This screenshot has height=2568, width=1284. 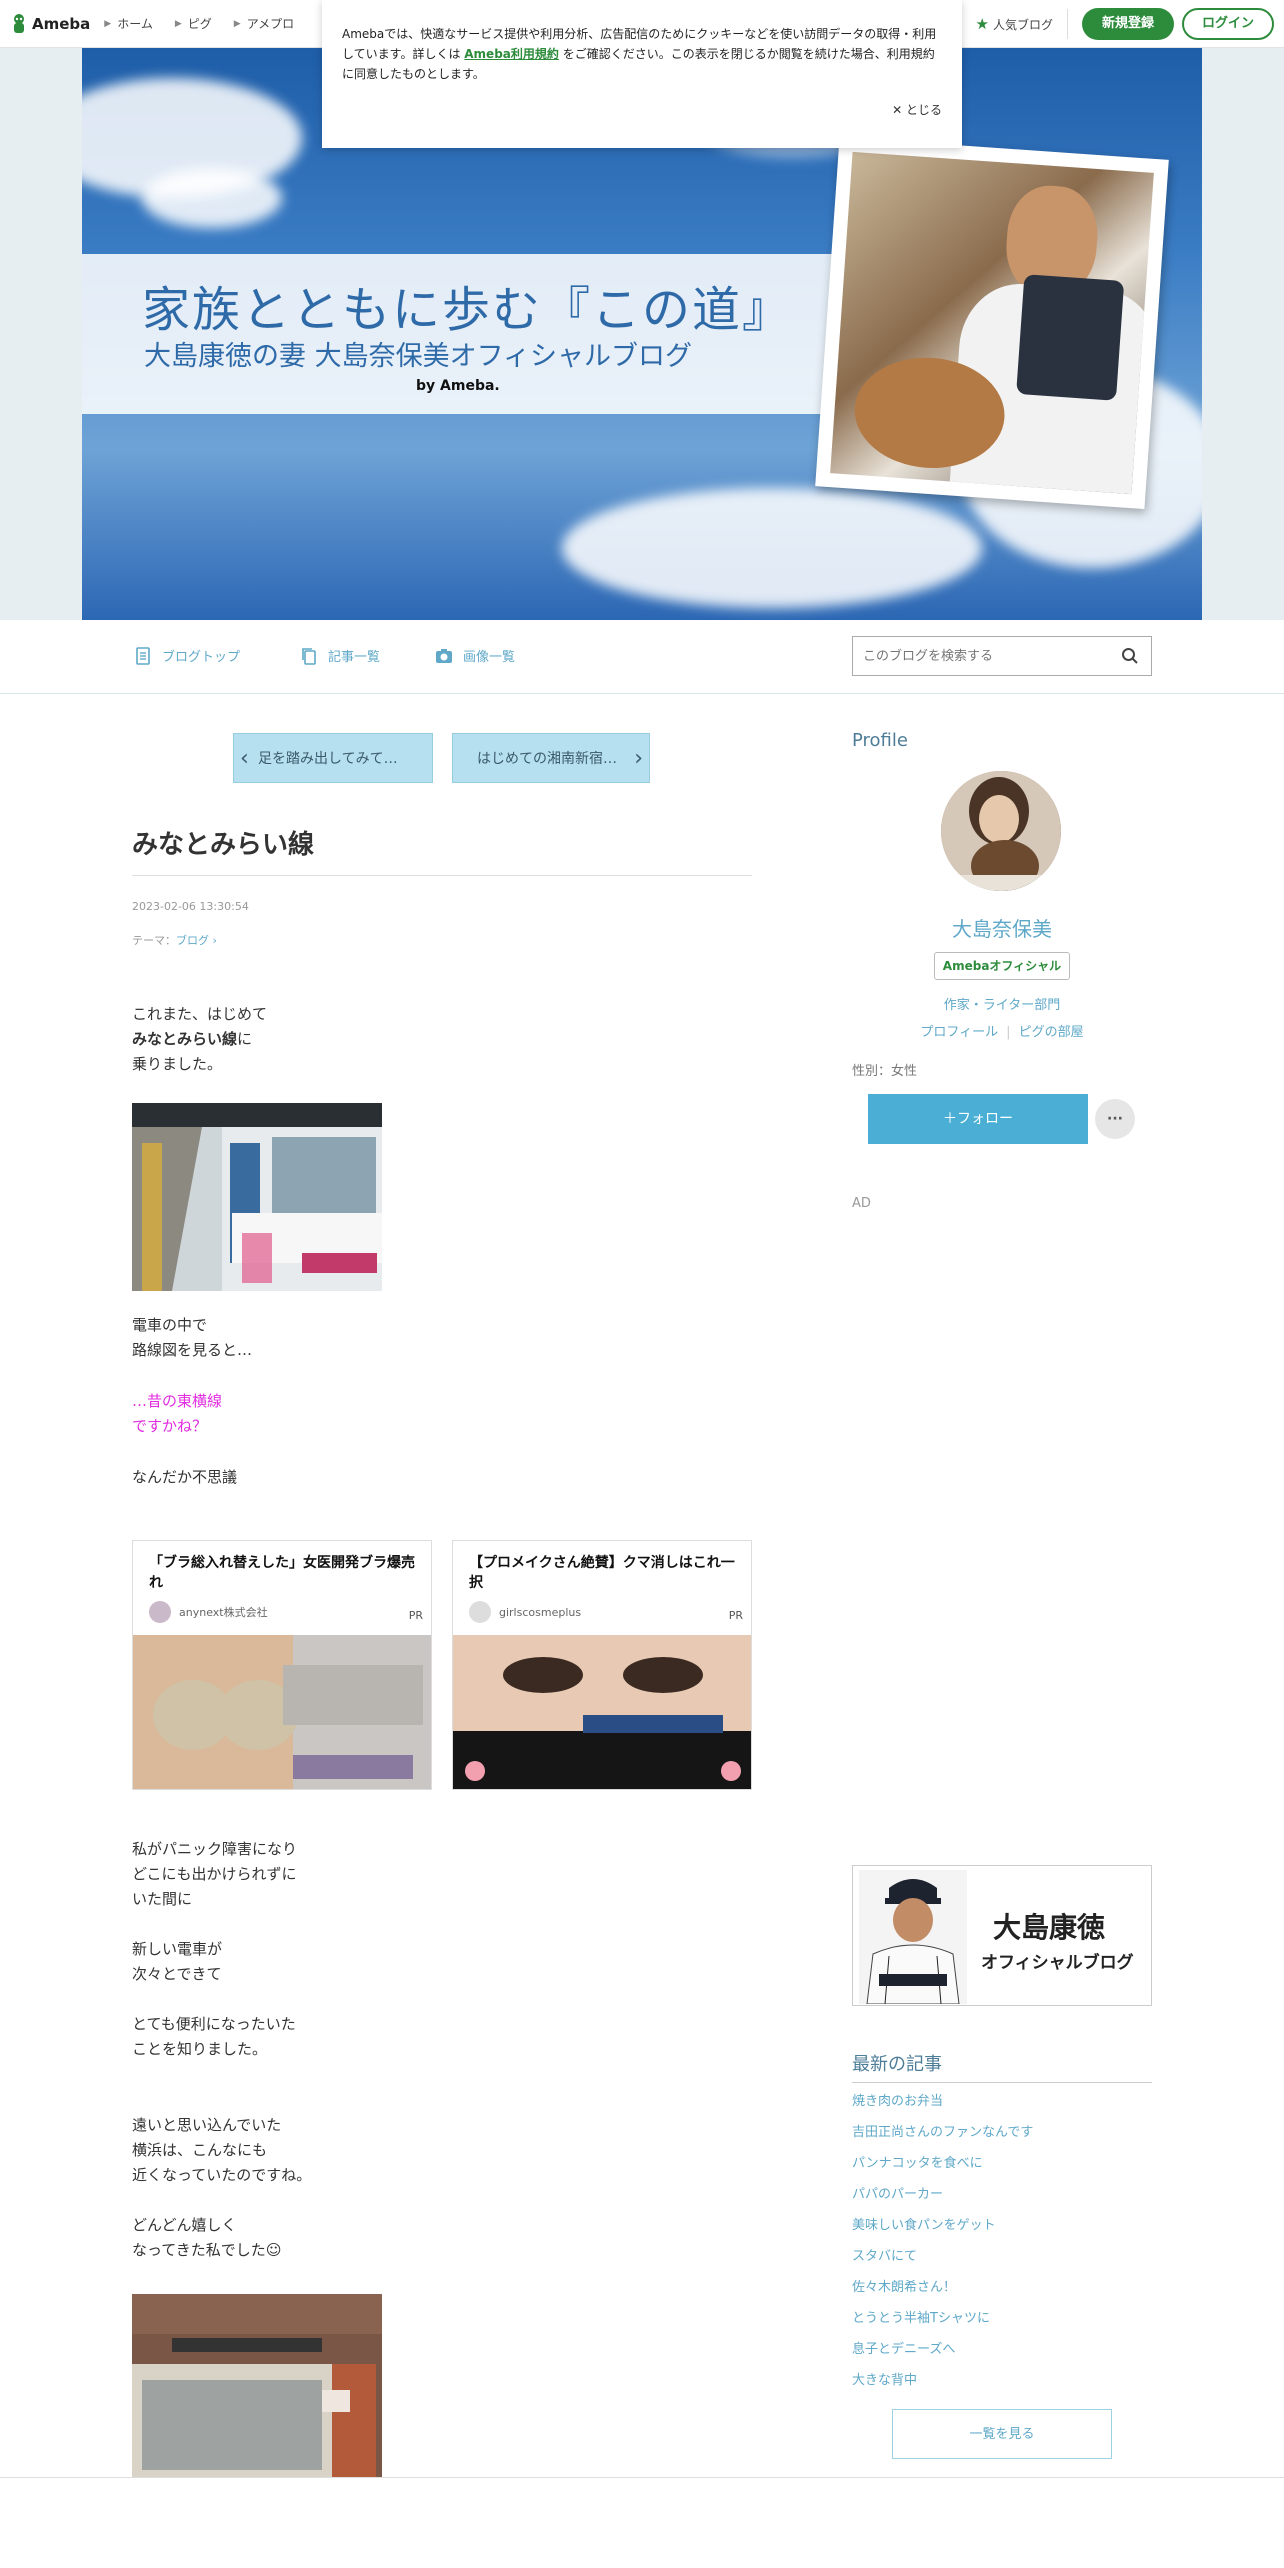 I want to click on latest-entry-link: スタバにて, so click(x=942, y=2262).